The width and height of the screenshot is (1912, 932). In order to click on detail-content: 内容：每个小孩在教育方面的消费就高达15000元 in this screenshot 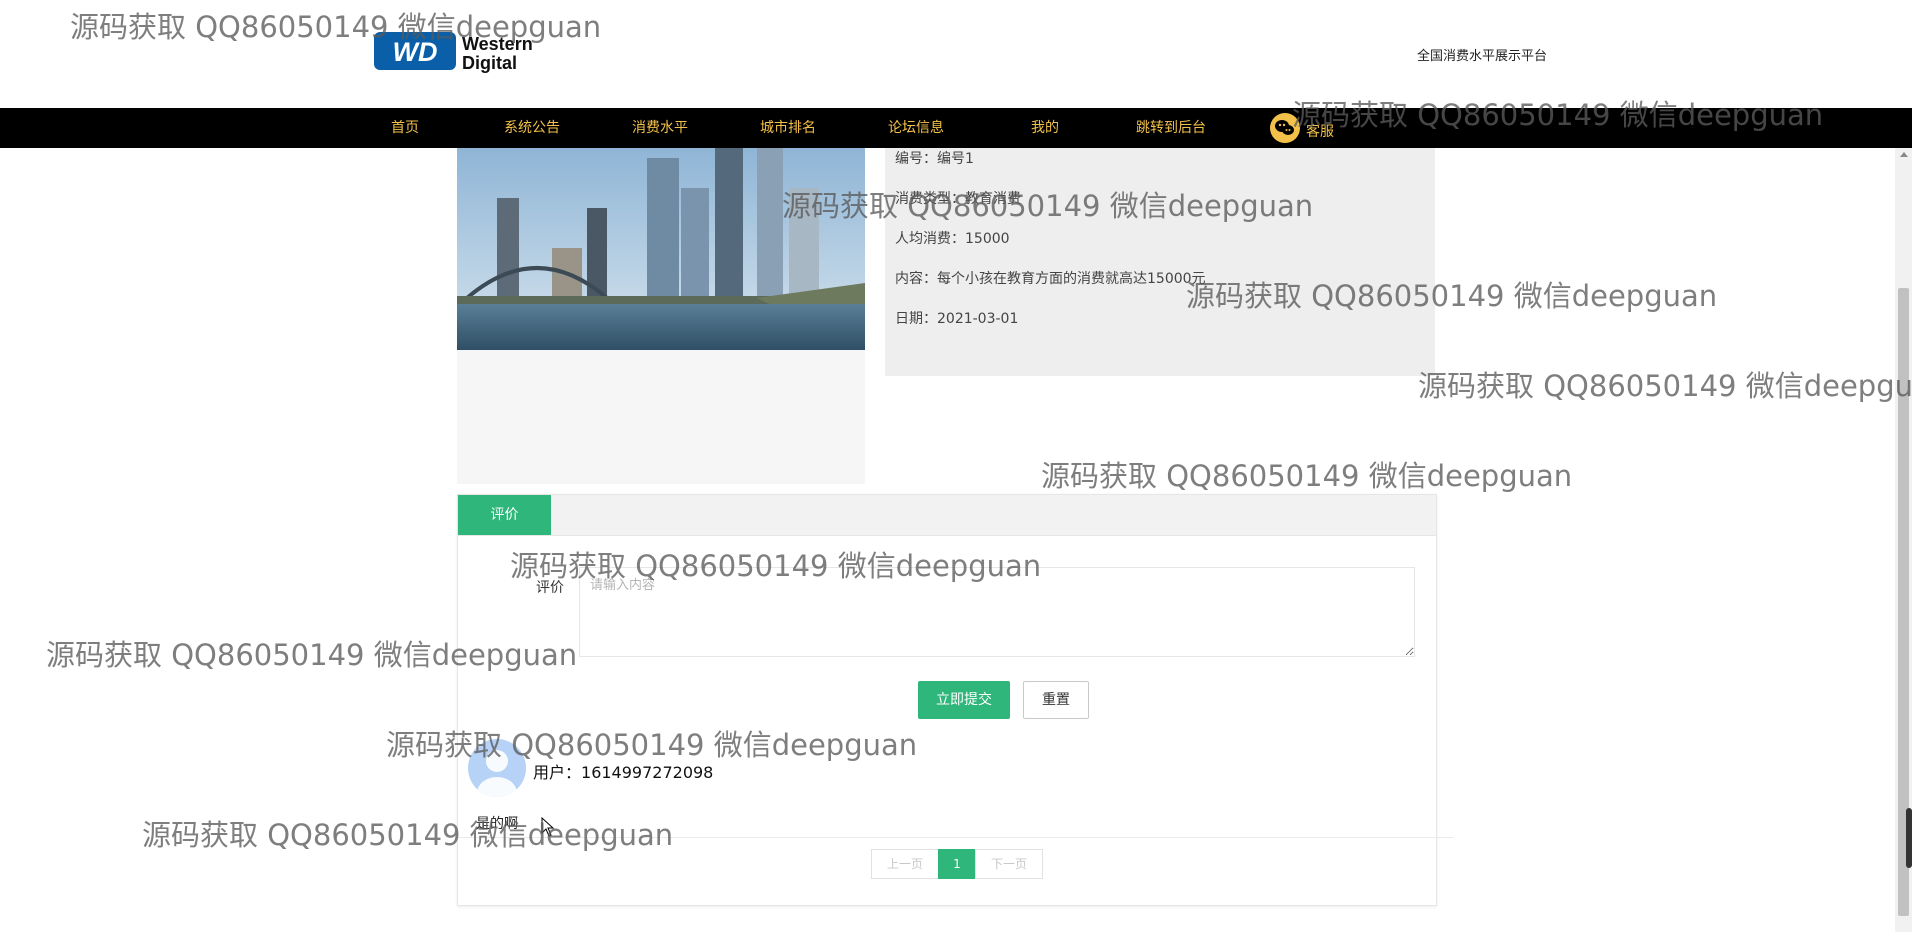, I will do `click(1050, 278)`.